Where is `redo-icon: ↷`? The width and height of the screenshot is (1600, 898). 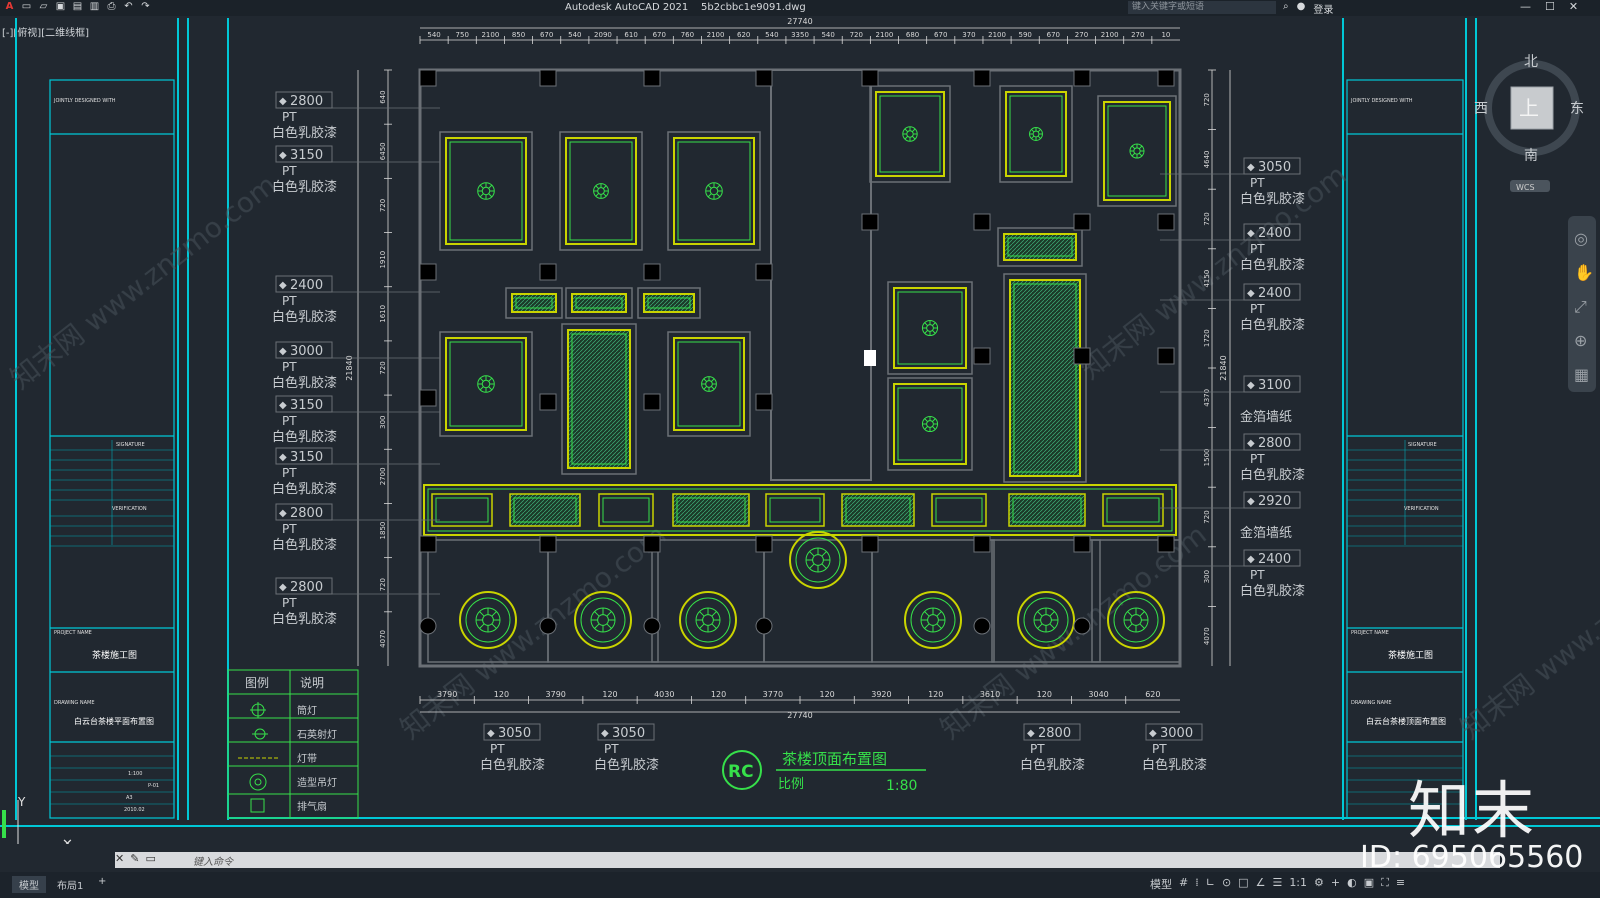 redo-icon: ↷ is located at coordinates (145, 7).